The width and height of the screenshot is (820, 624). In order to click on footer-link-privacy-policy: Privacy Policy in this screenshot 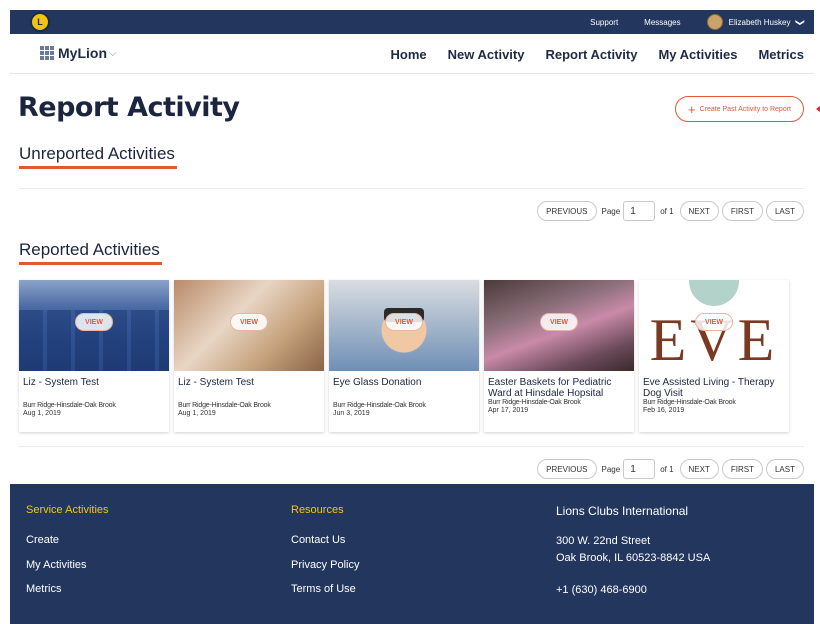, I will do `click(325, 565)`.